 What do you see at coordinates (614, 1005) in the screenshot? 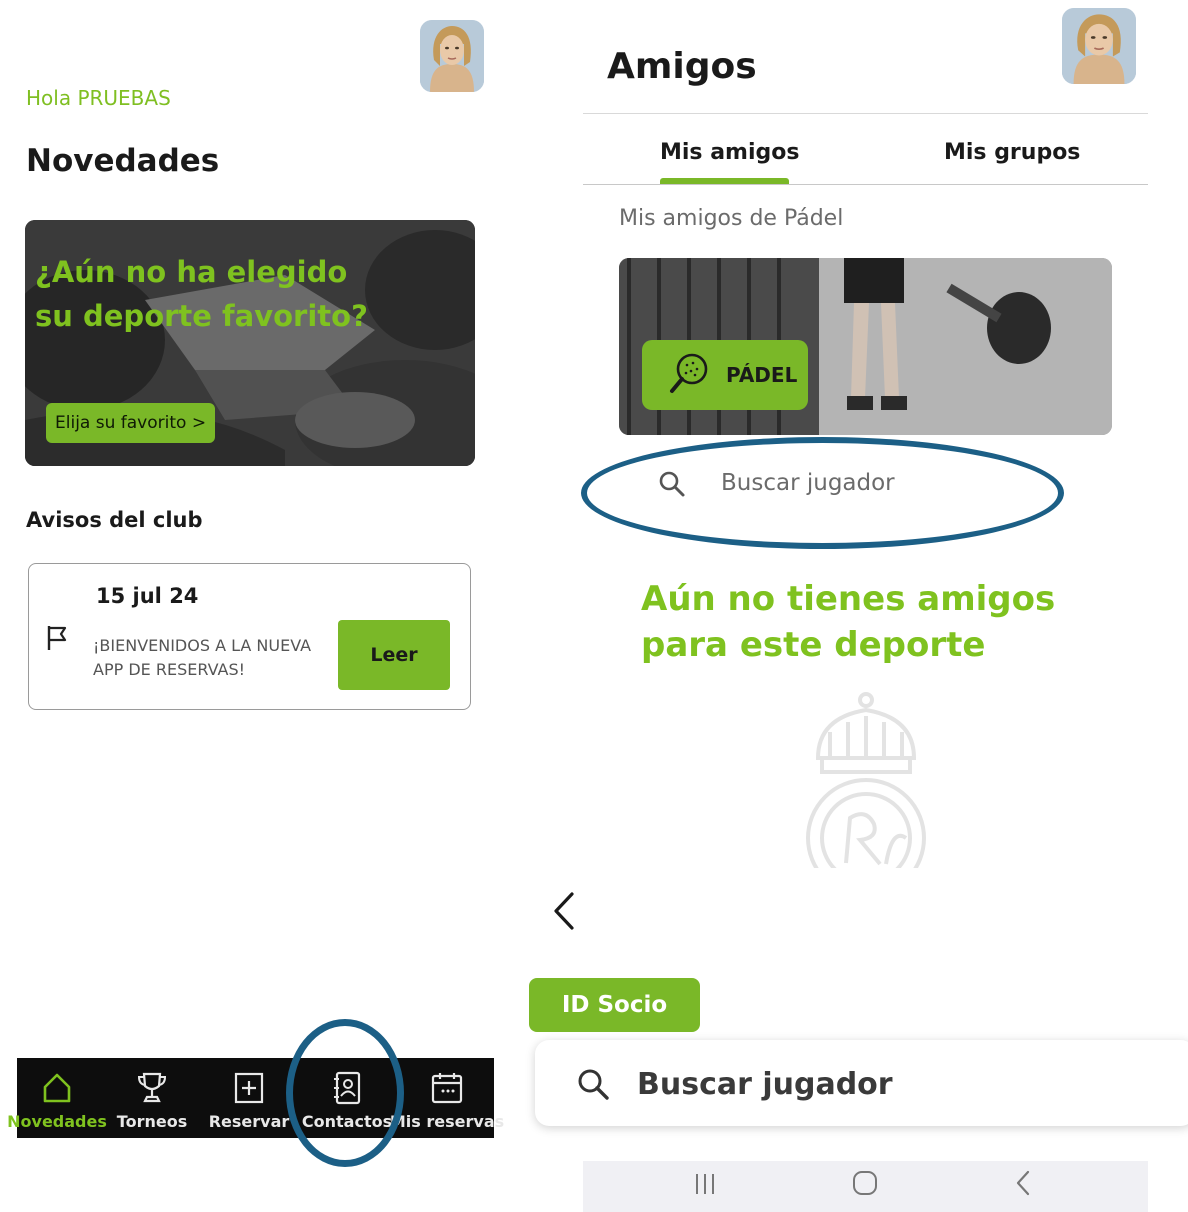
I see `id-socio-button: ID Socio` at bounding box center [614, 1005].